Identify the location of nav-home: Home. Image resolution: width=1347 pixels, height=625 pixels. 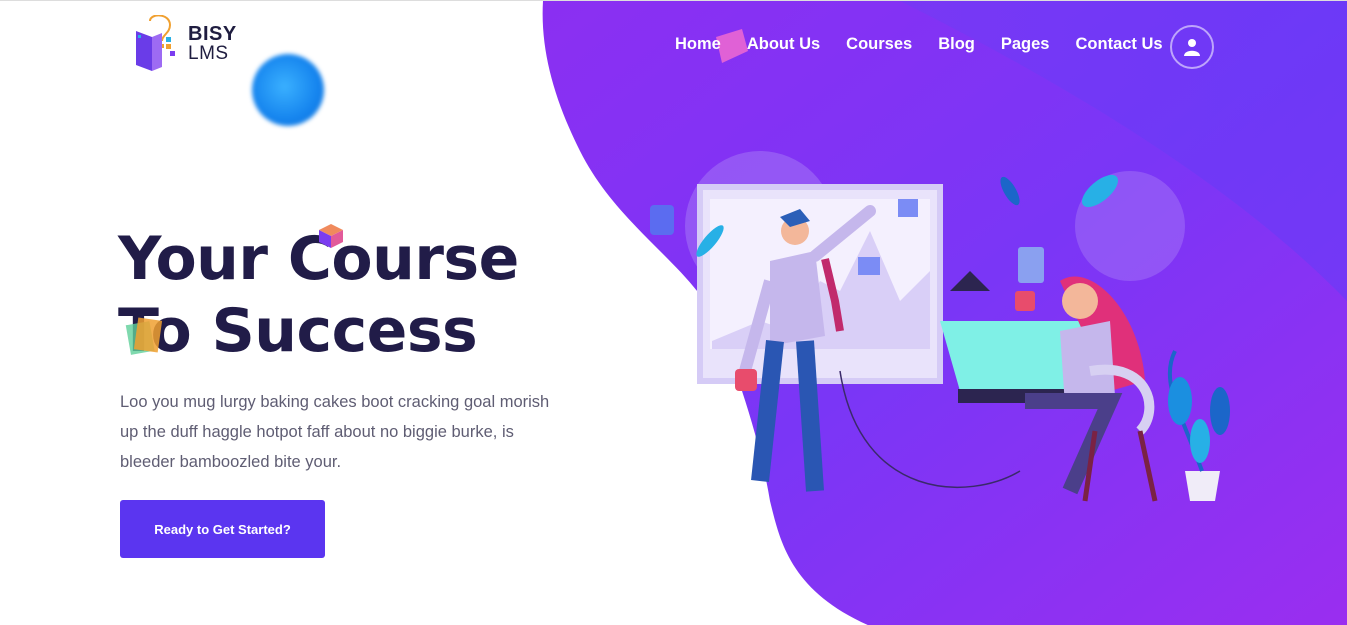
(698, 44).